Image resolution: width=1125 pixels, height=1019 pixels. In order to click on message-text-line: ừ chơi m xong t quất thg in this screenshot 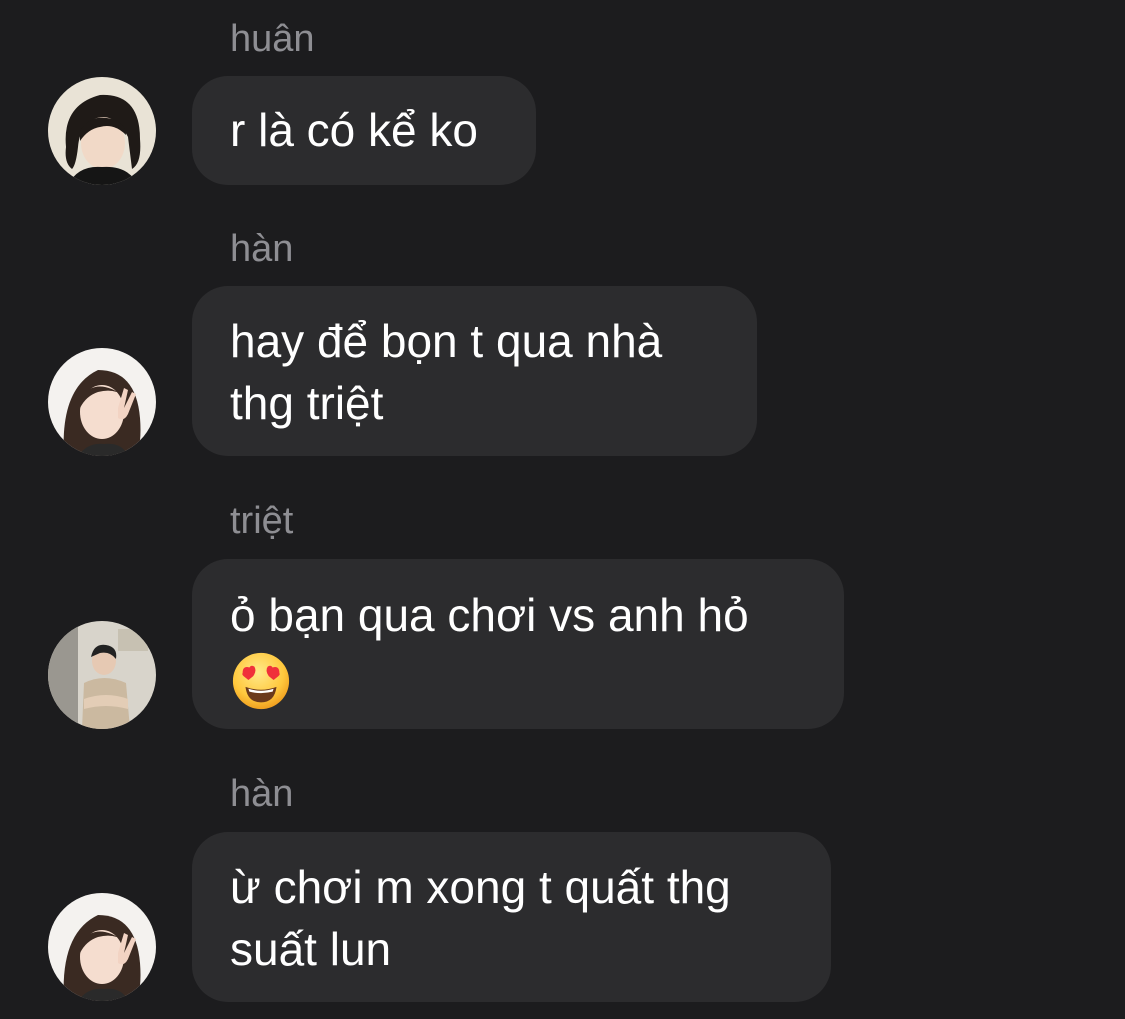, I will do `click(480, 887)`.